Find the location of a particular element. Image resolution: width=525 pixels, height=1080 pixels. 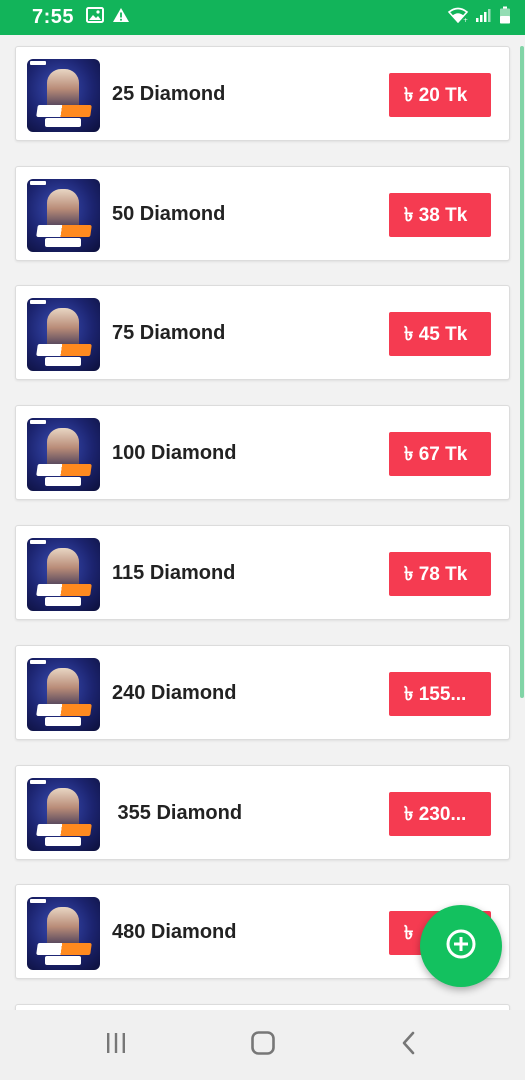

home-button is located at coordinates (263, 1045).